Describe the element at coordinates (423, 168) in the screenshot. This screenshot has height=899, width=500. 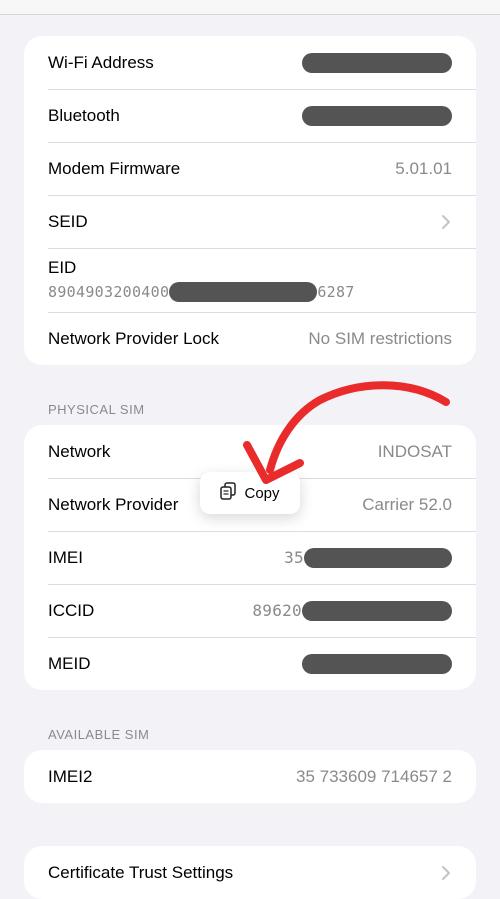
I see `modem-firmware-value: 5.01.01` at that location.